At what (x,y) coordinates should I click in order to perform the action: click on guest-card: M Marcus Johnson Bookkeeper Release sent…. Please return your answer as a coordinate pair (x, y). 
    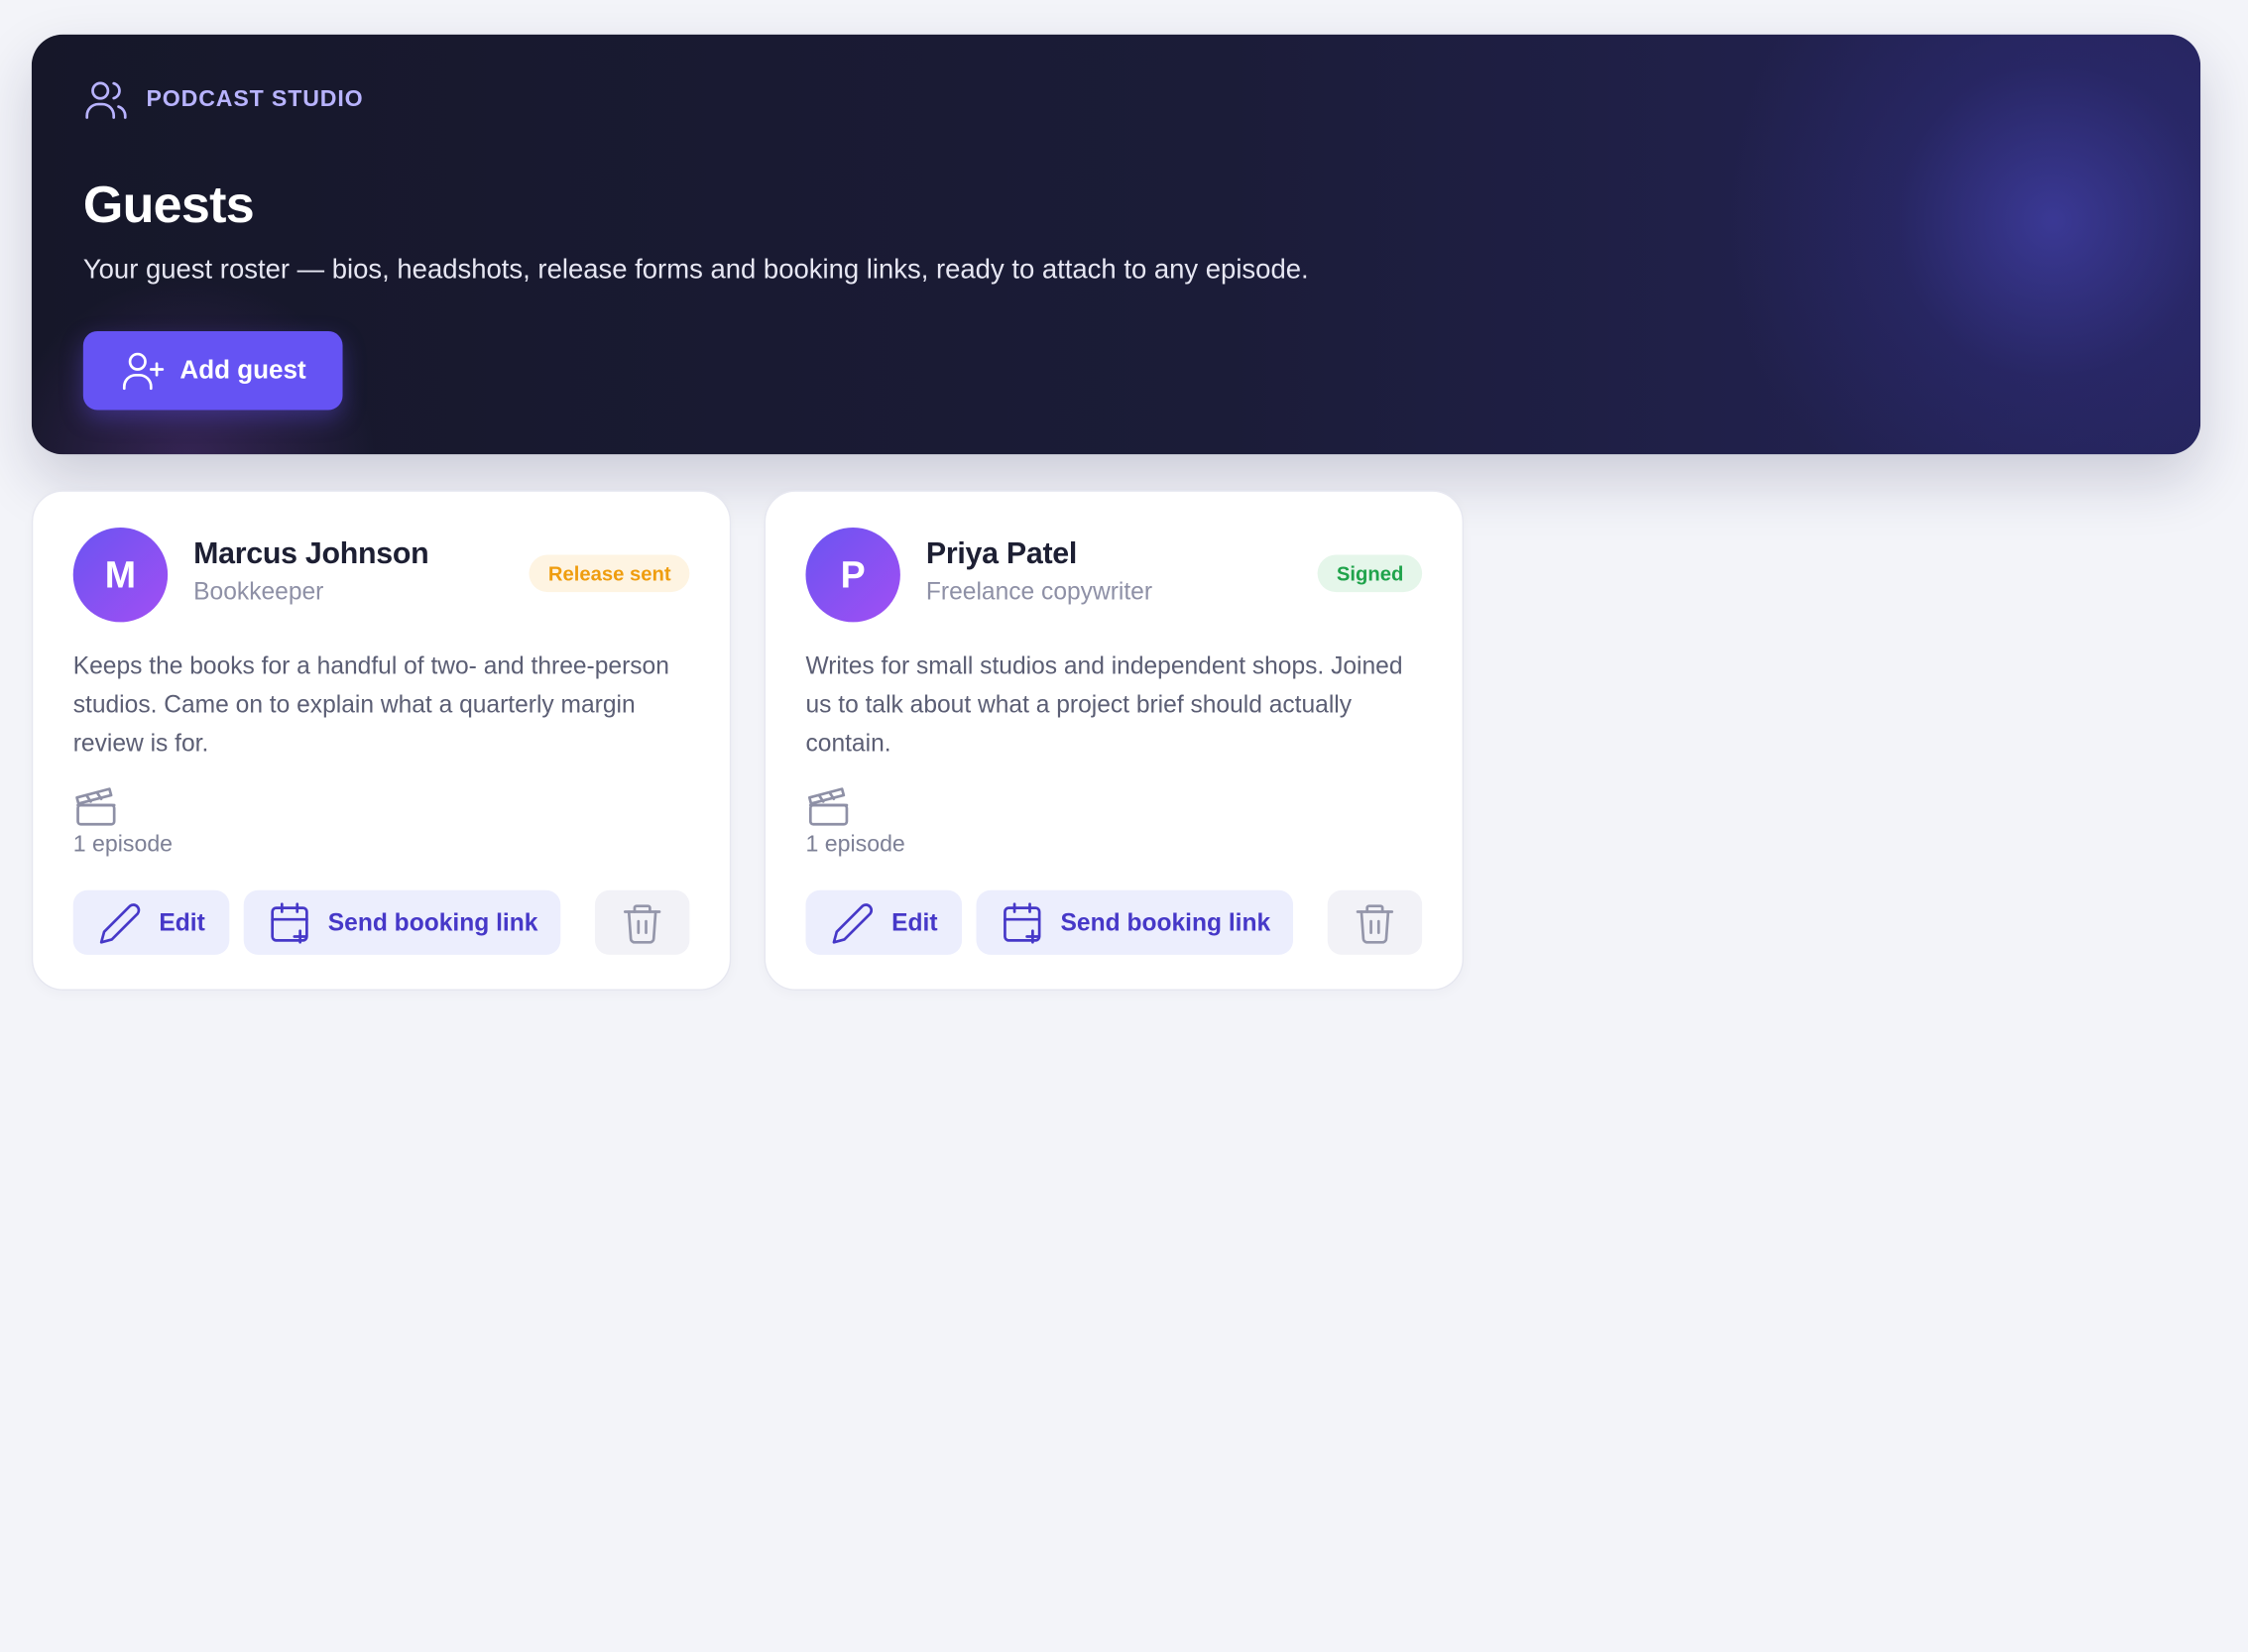
    Looking at the image, I should click on (381, 740).